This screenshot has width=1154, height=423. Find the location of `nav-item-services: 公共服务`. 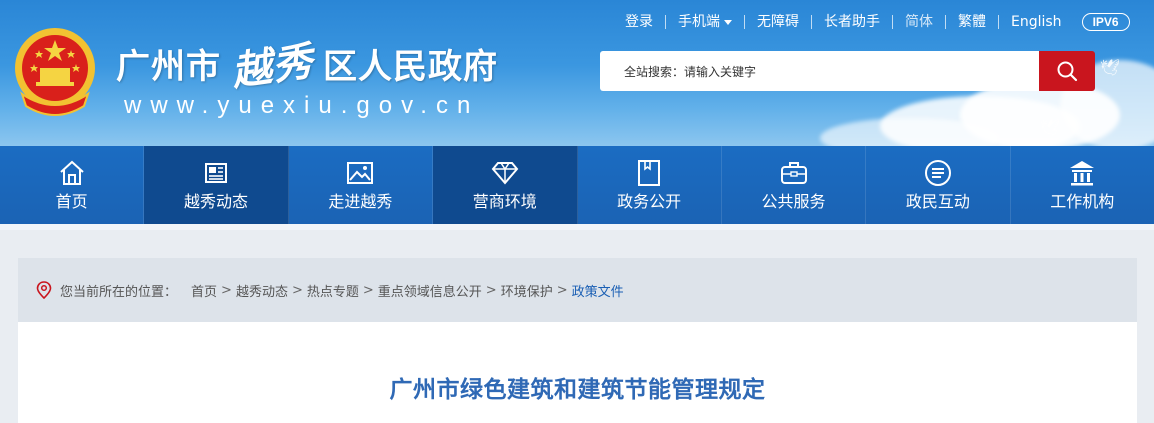

nav-item-services: 公共服务 is located at coordinates (794, 185).